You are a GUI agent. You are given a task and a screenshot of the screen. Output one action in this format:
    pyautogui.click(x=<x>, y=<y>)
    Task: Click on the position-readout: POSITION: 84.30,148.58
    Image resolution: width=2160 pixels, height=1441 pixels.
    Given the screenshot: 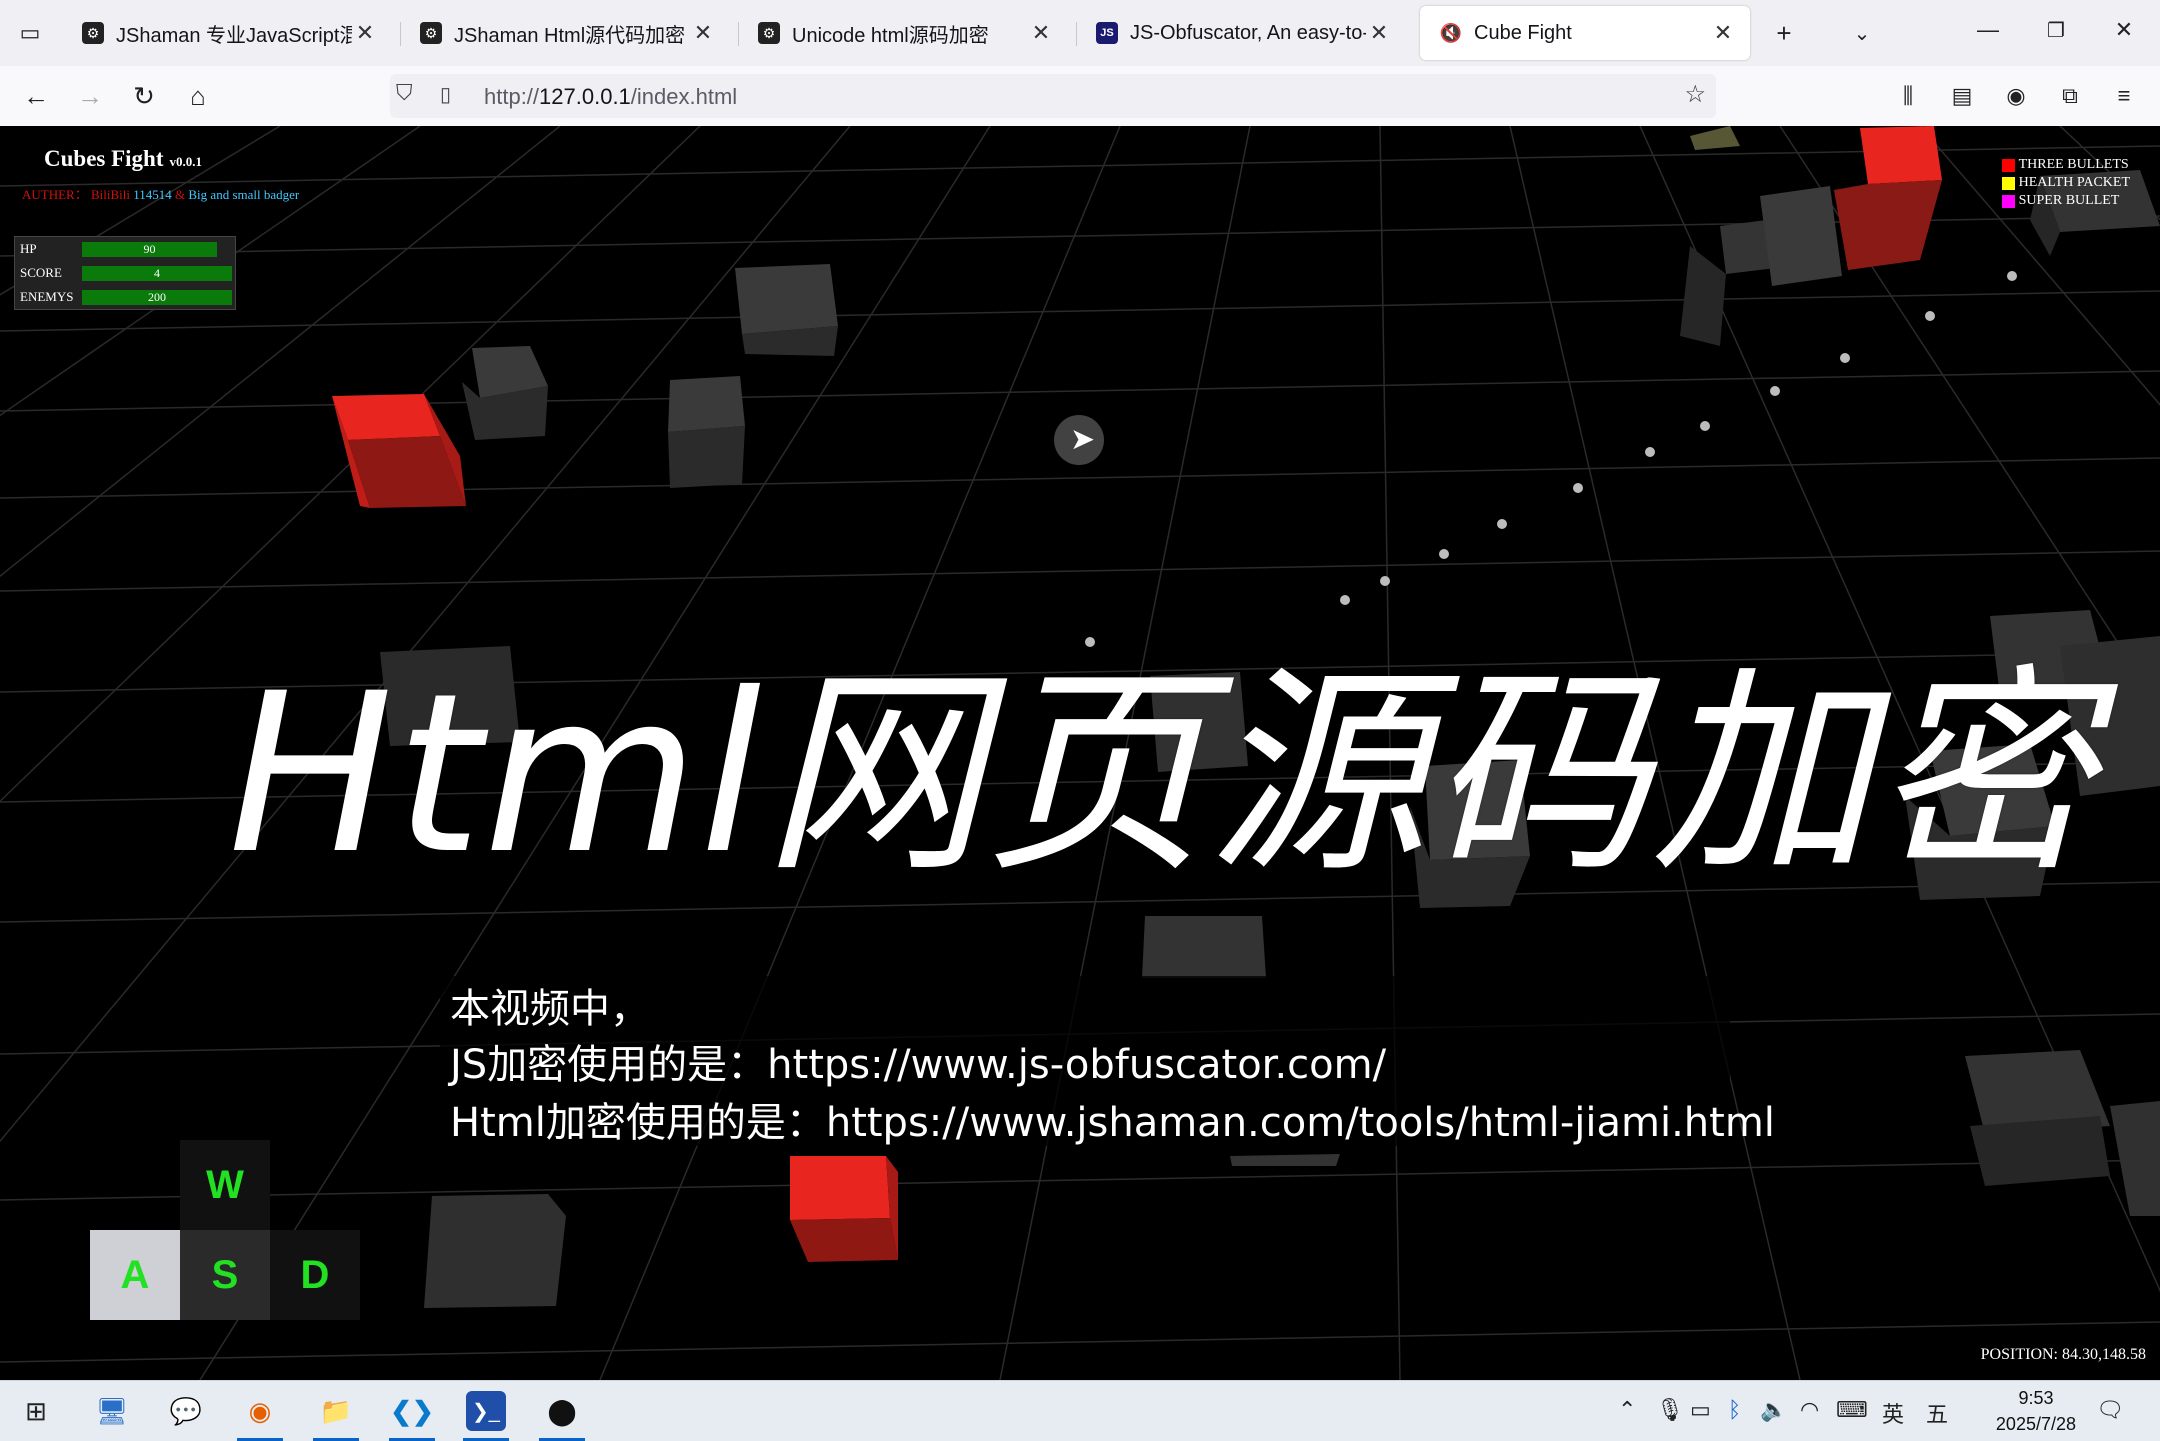 What is the action you would take?
    pyautogui.click(x=2063, y=1354)
    